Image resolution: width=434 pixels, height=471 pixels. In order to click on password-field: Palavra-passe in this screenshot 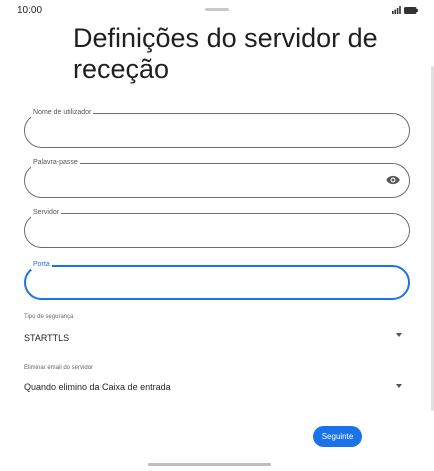, I will do `click(217, 177)`.